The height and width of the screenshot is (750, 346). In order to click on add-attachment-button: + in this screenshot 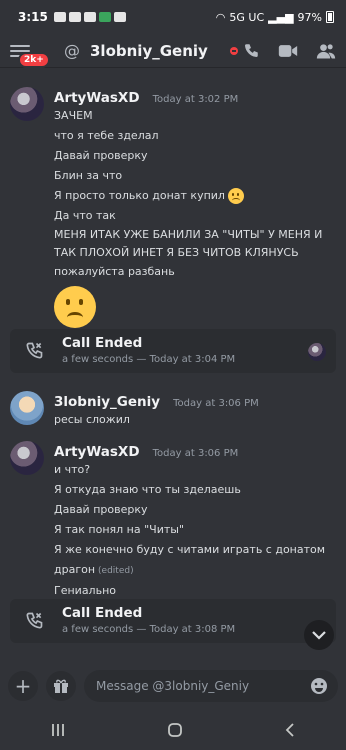, I will do `click(23, 686)`.